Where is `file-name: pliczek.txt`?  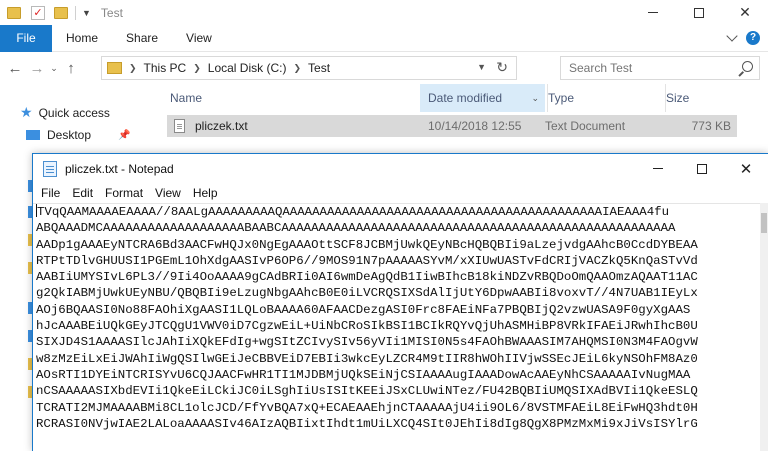
file-name: pliczek.txt is located at coordinates (221, 126).